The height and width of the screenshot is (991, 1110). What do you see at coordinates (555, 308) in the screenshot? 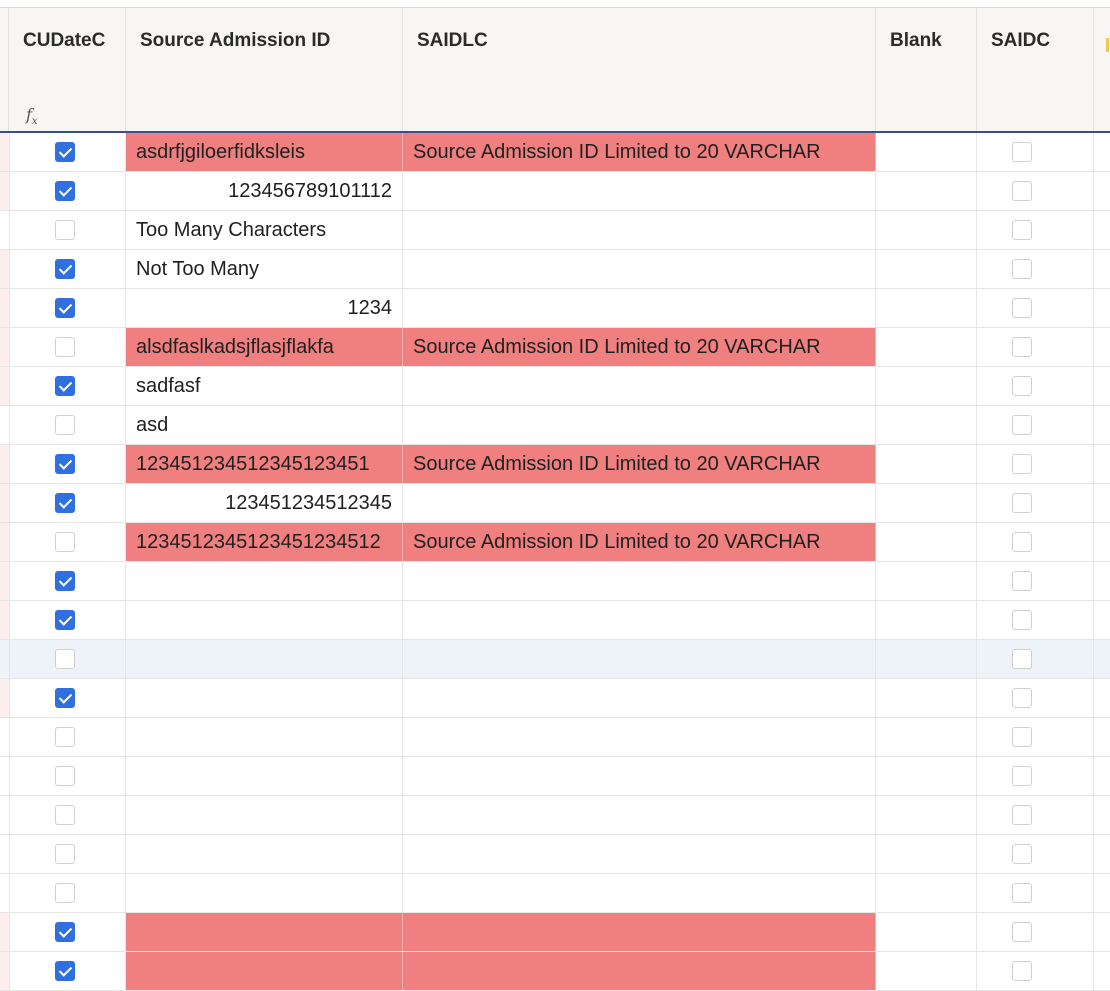
I see `table-row: 1234` at bounding box center [555, 308].